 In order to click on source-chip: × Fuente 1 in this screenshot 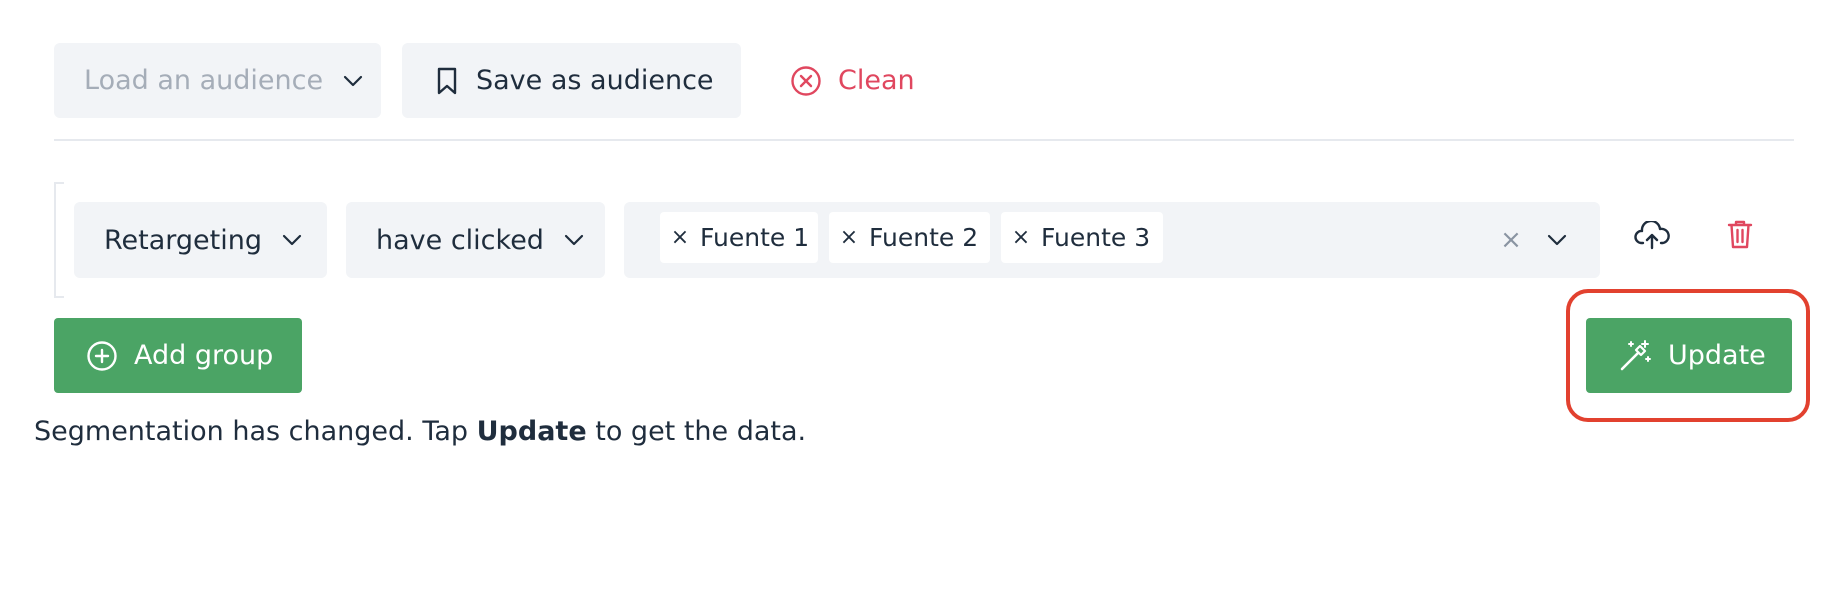, I will do `click(739, 237)`.